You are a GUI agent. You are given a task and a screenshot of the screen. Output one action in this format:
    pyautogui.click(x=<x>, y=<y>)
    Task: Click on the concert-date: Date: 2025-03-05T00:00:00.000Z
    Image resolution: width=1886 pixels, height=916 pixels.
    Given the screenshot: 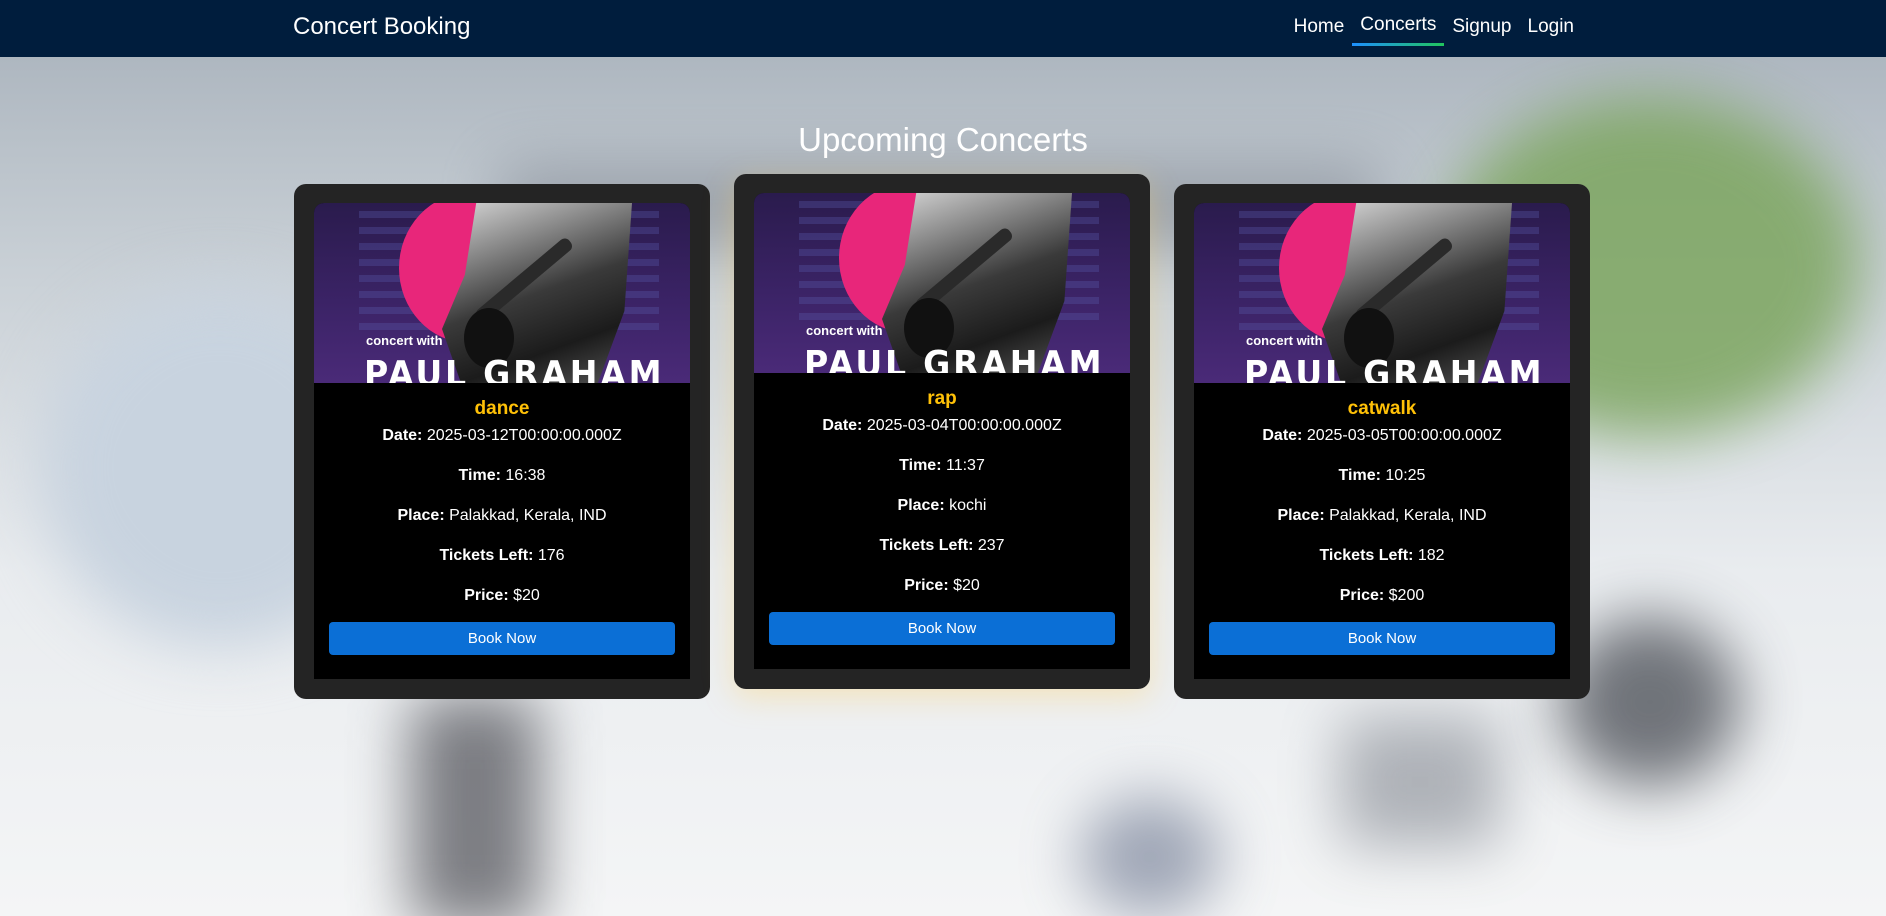 What is the action you would take?
    pyautogui.click(x=1382, y=435)
    